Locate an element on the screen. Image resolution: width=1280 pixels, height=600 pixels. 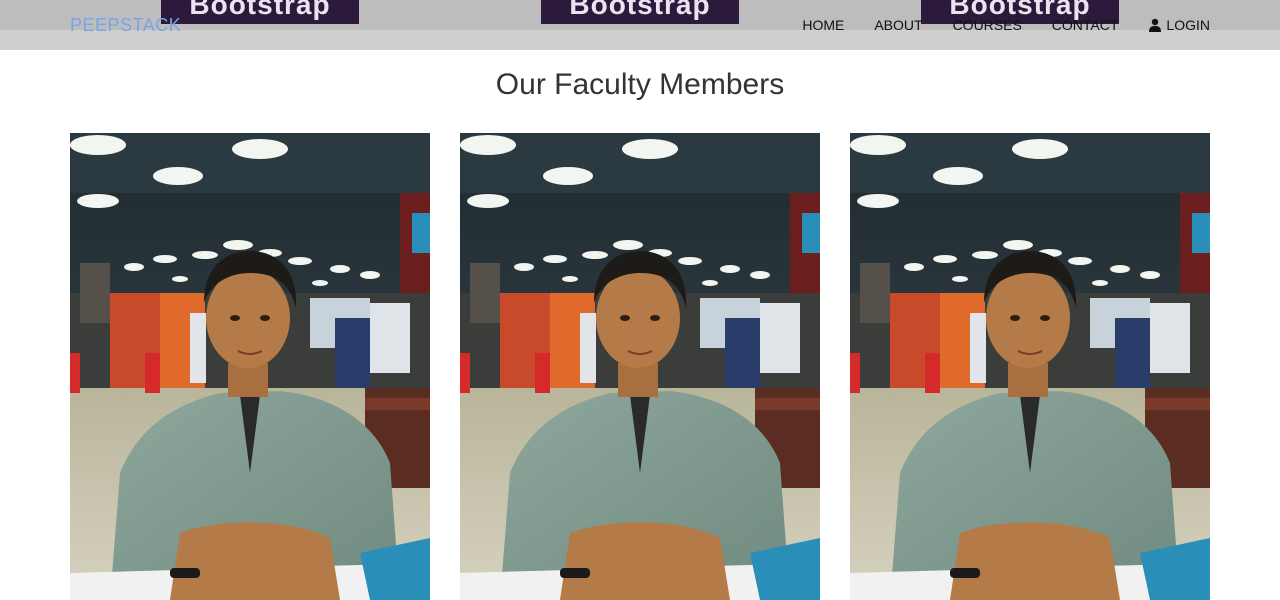
navbar-band is located at coordinates (640, 40).